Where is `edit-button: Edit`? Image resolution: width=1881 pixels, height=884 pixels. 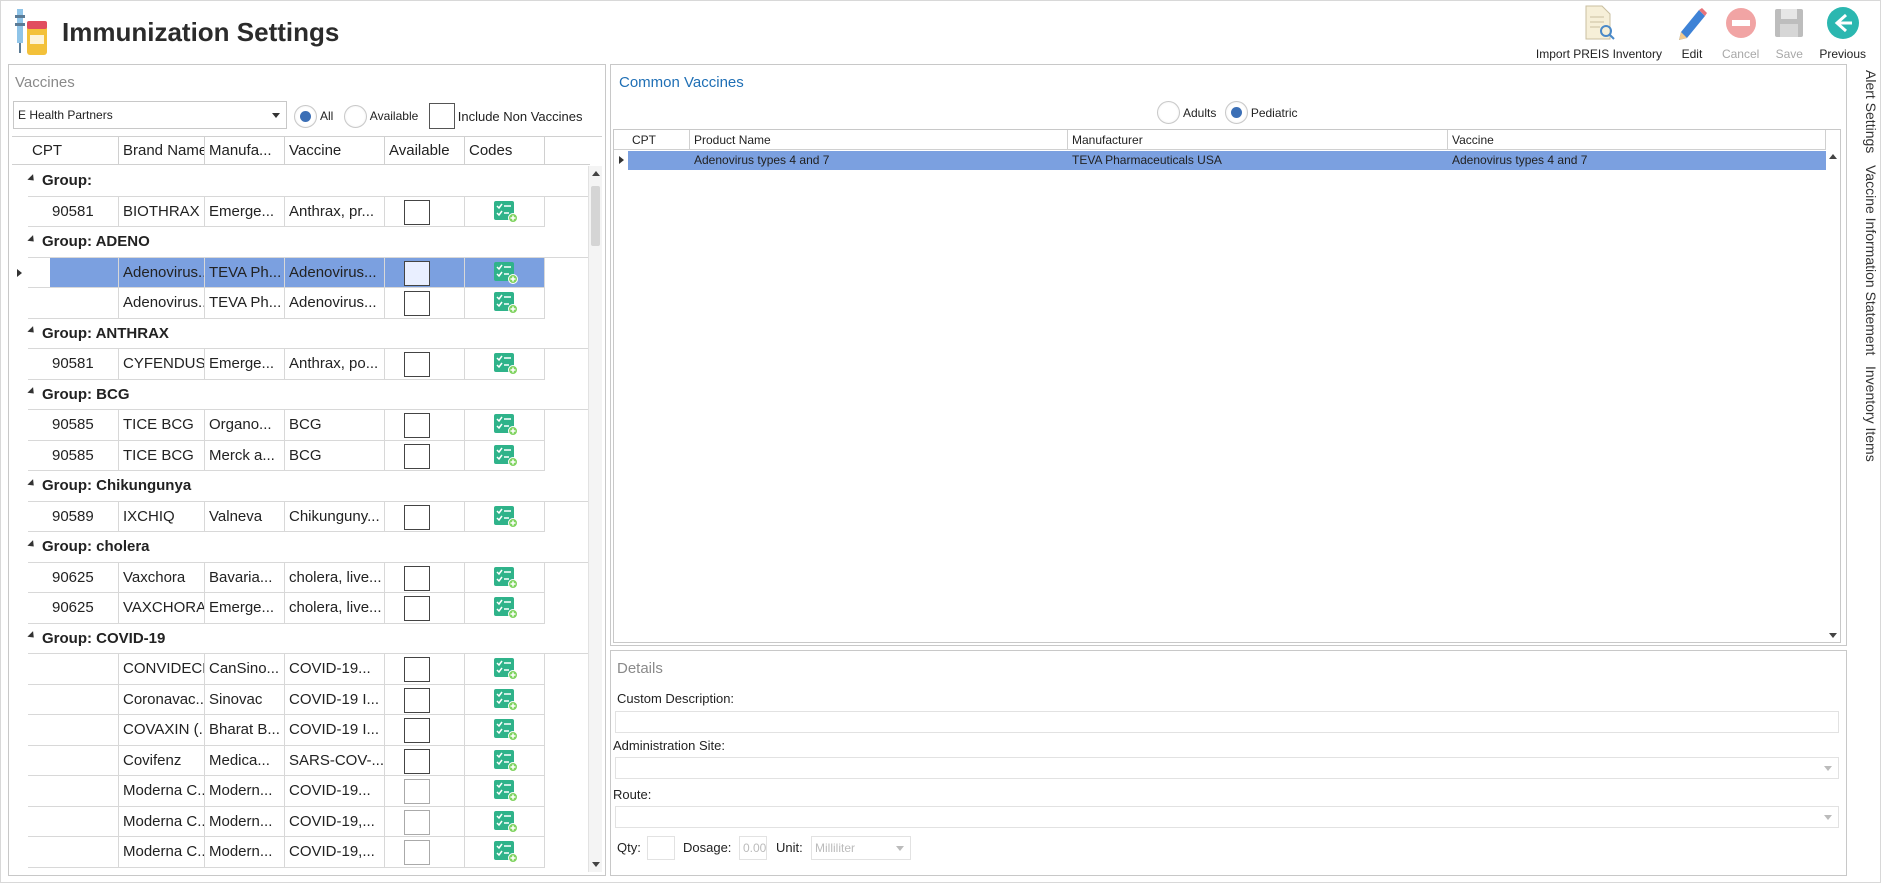
edit-button: Edit is located at coordinates (1692, 34).